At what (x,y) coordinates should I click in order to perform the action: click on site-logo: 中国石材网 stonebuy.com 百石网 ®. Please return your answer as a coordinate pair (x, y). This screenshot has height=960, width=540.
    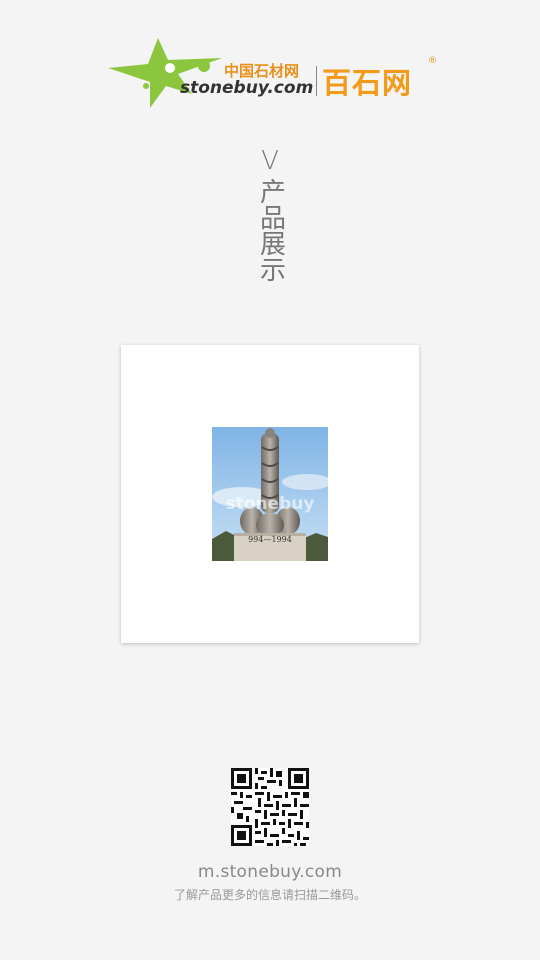
    Looking at the image, I should click on (271, 73).